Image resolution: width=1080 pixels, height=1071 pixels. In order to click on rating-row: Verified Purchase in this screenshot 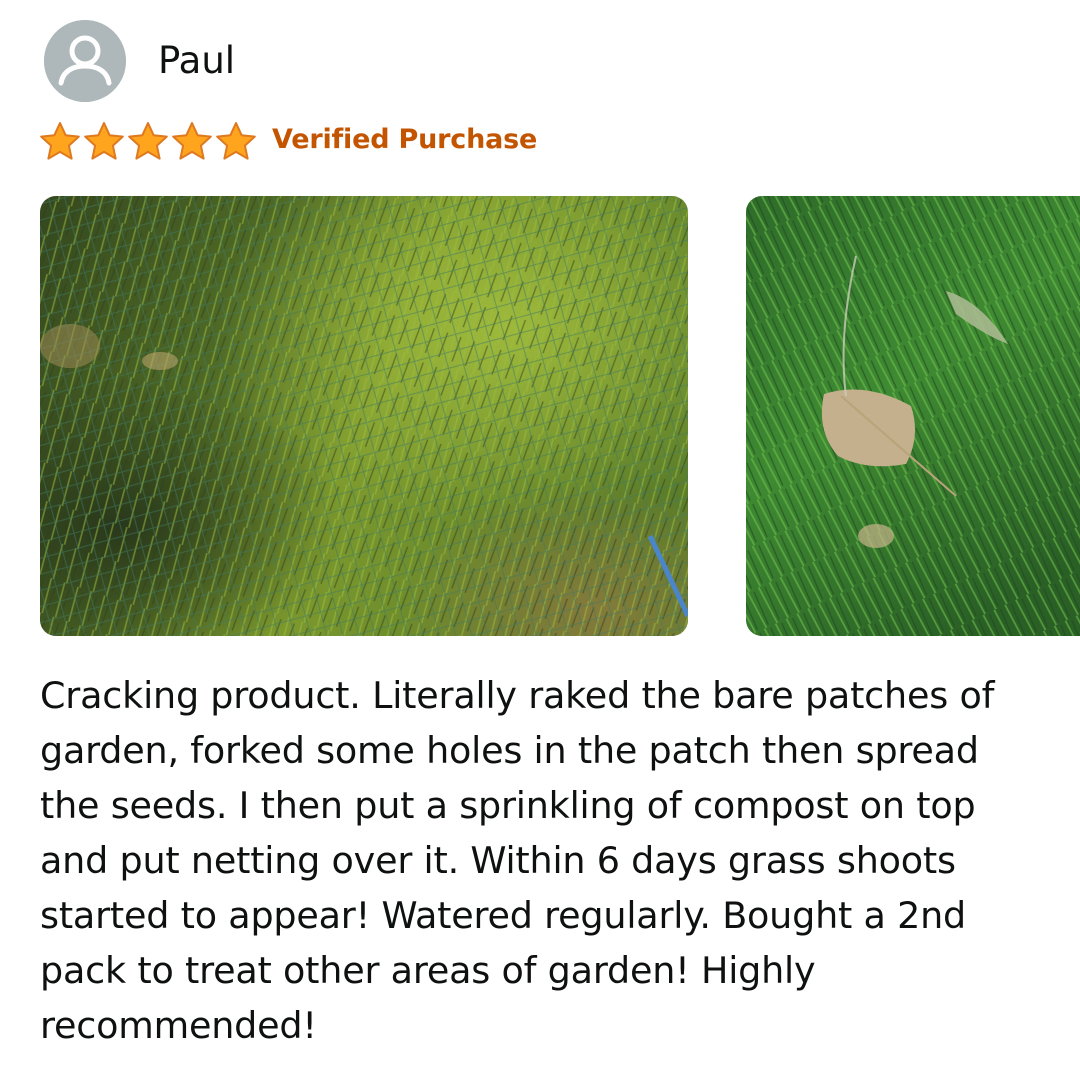, I will do `click(287, 140)`.